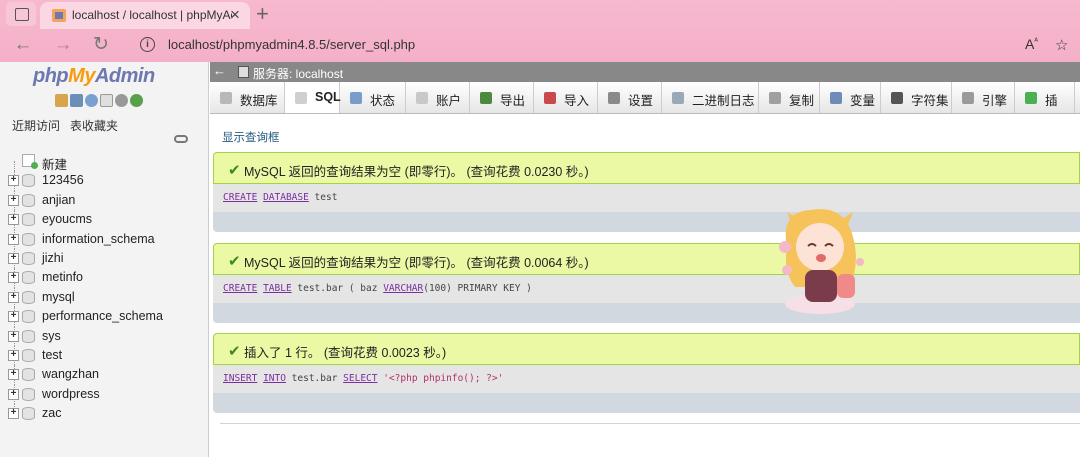 Image resolution: width=1080 pixels, height=457 pixels. What do you see at coordinates (566, 97) in the screenshot?
I see `tab-import: 导入` at bounding box center [566, 97].